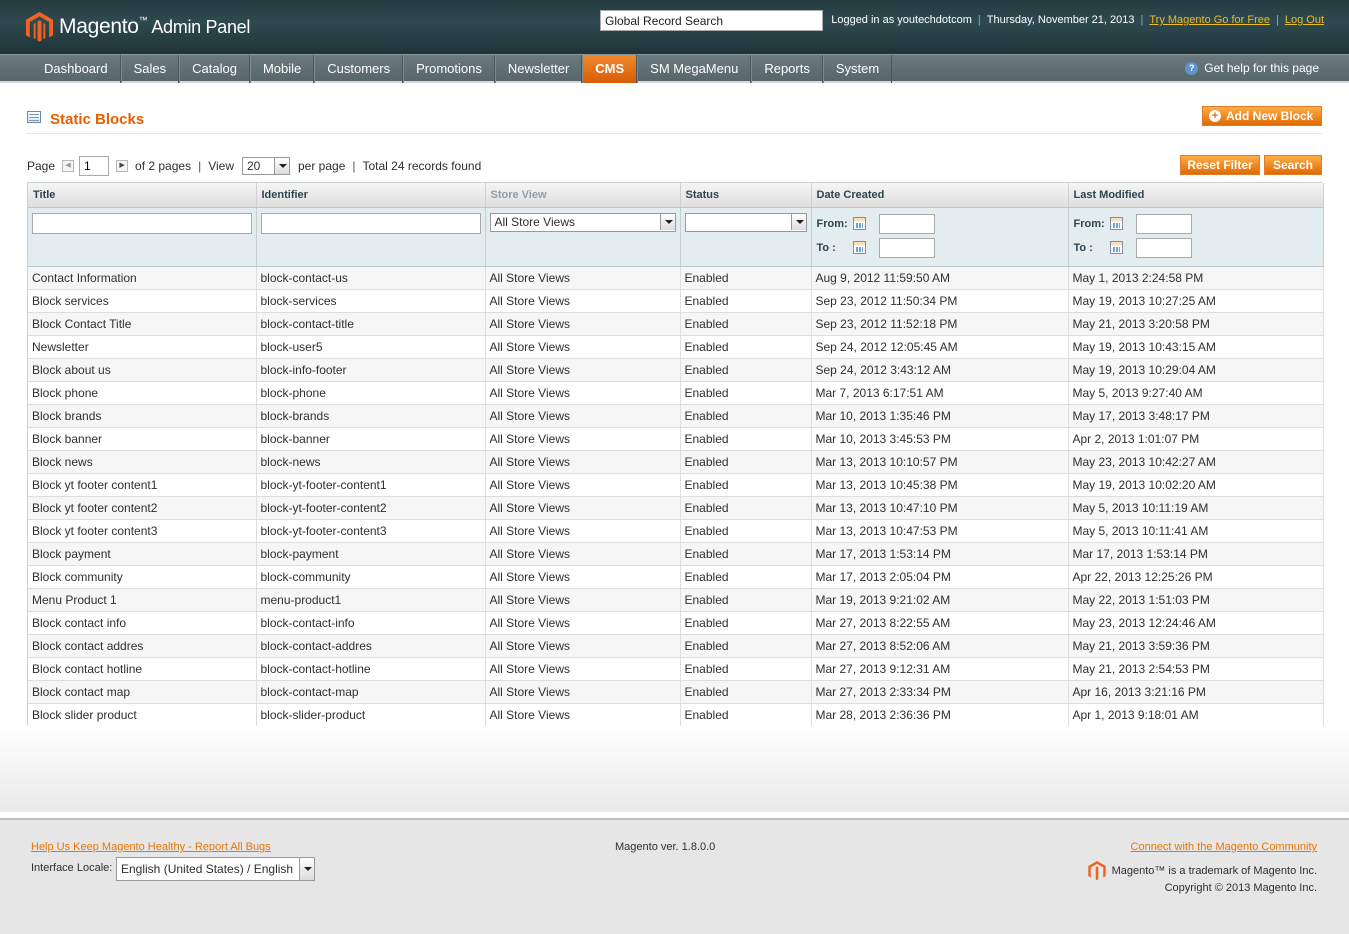 The image size is (1349, 934). I want to click on cell-date-created: Mar 10, 2013 1:35:46 PM, so click(940, 416).